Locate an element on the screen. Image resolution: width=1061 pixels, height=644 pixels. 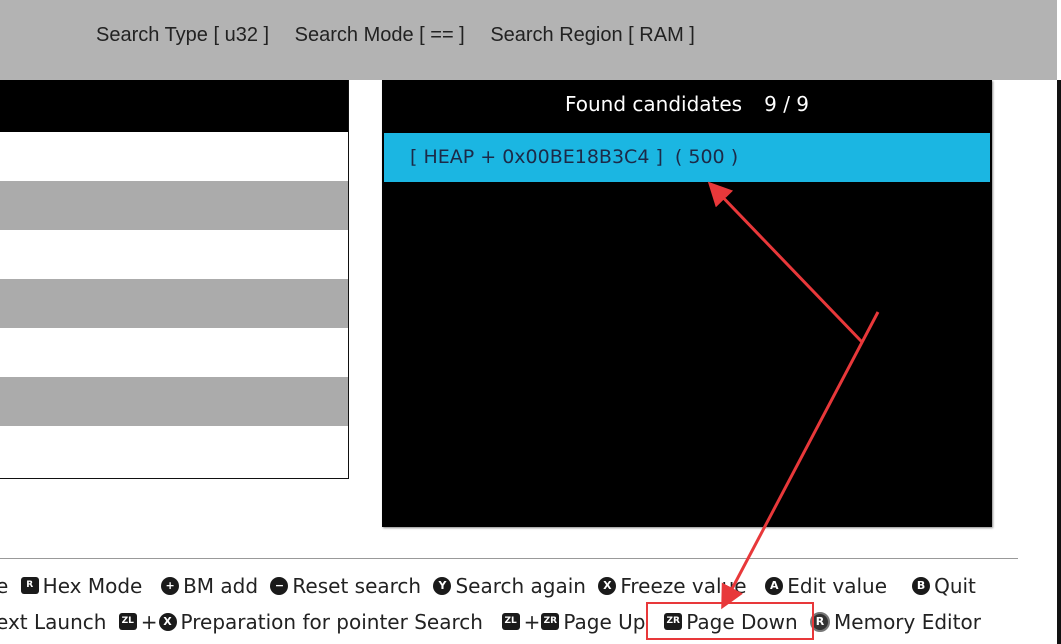
y-button-icon: Y is located at coordinates (442, 585).